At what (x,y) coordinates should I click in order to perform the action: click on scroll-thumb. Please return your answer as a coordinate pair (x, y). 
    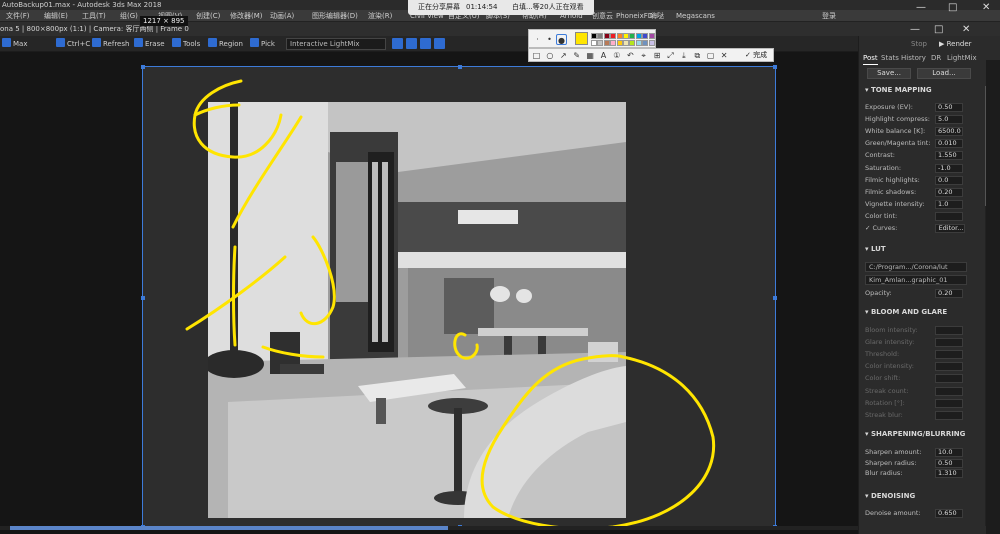
    Looking at the image, I should click on (229, 528).